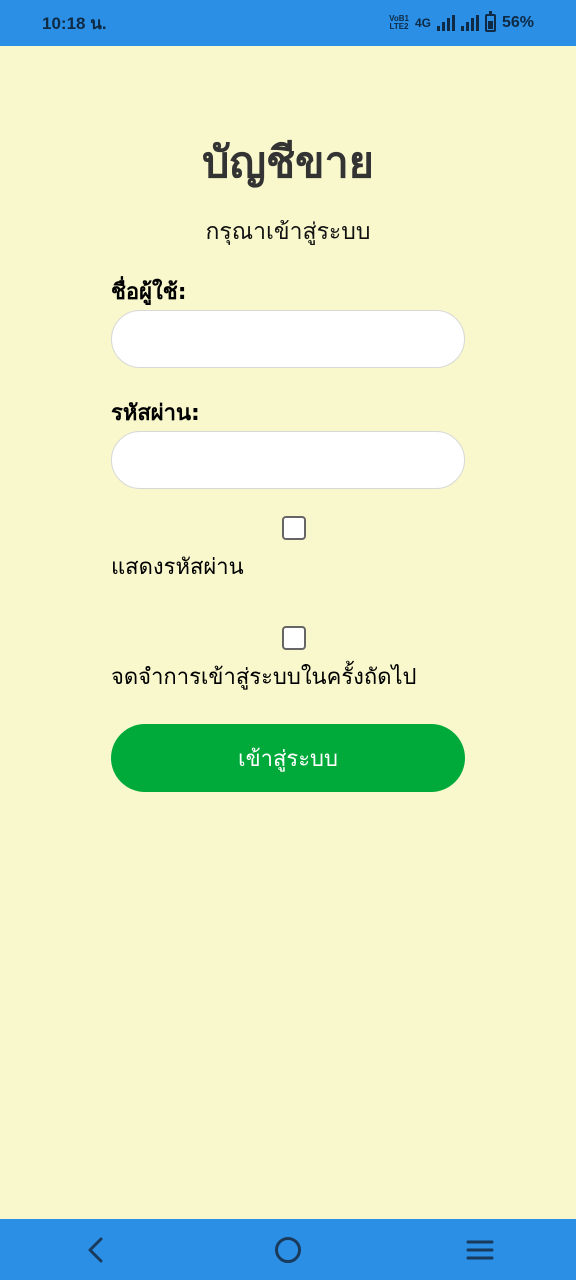 This screenshot has height=1280, width=576. I want to click on password-label: รหัสผ่าน:, so click(155, 413).